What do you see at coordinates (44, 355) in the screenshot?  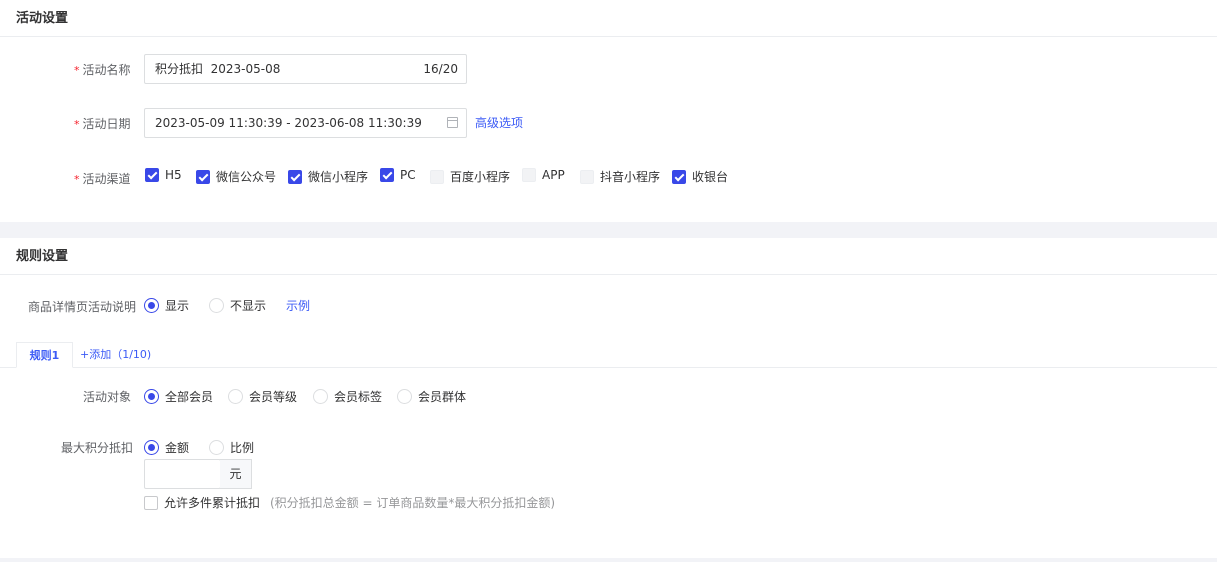 I see `tab-rule-1: 规则1` at bounding box center [44, 355].